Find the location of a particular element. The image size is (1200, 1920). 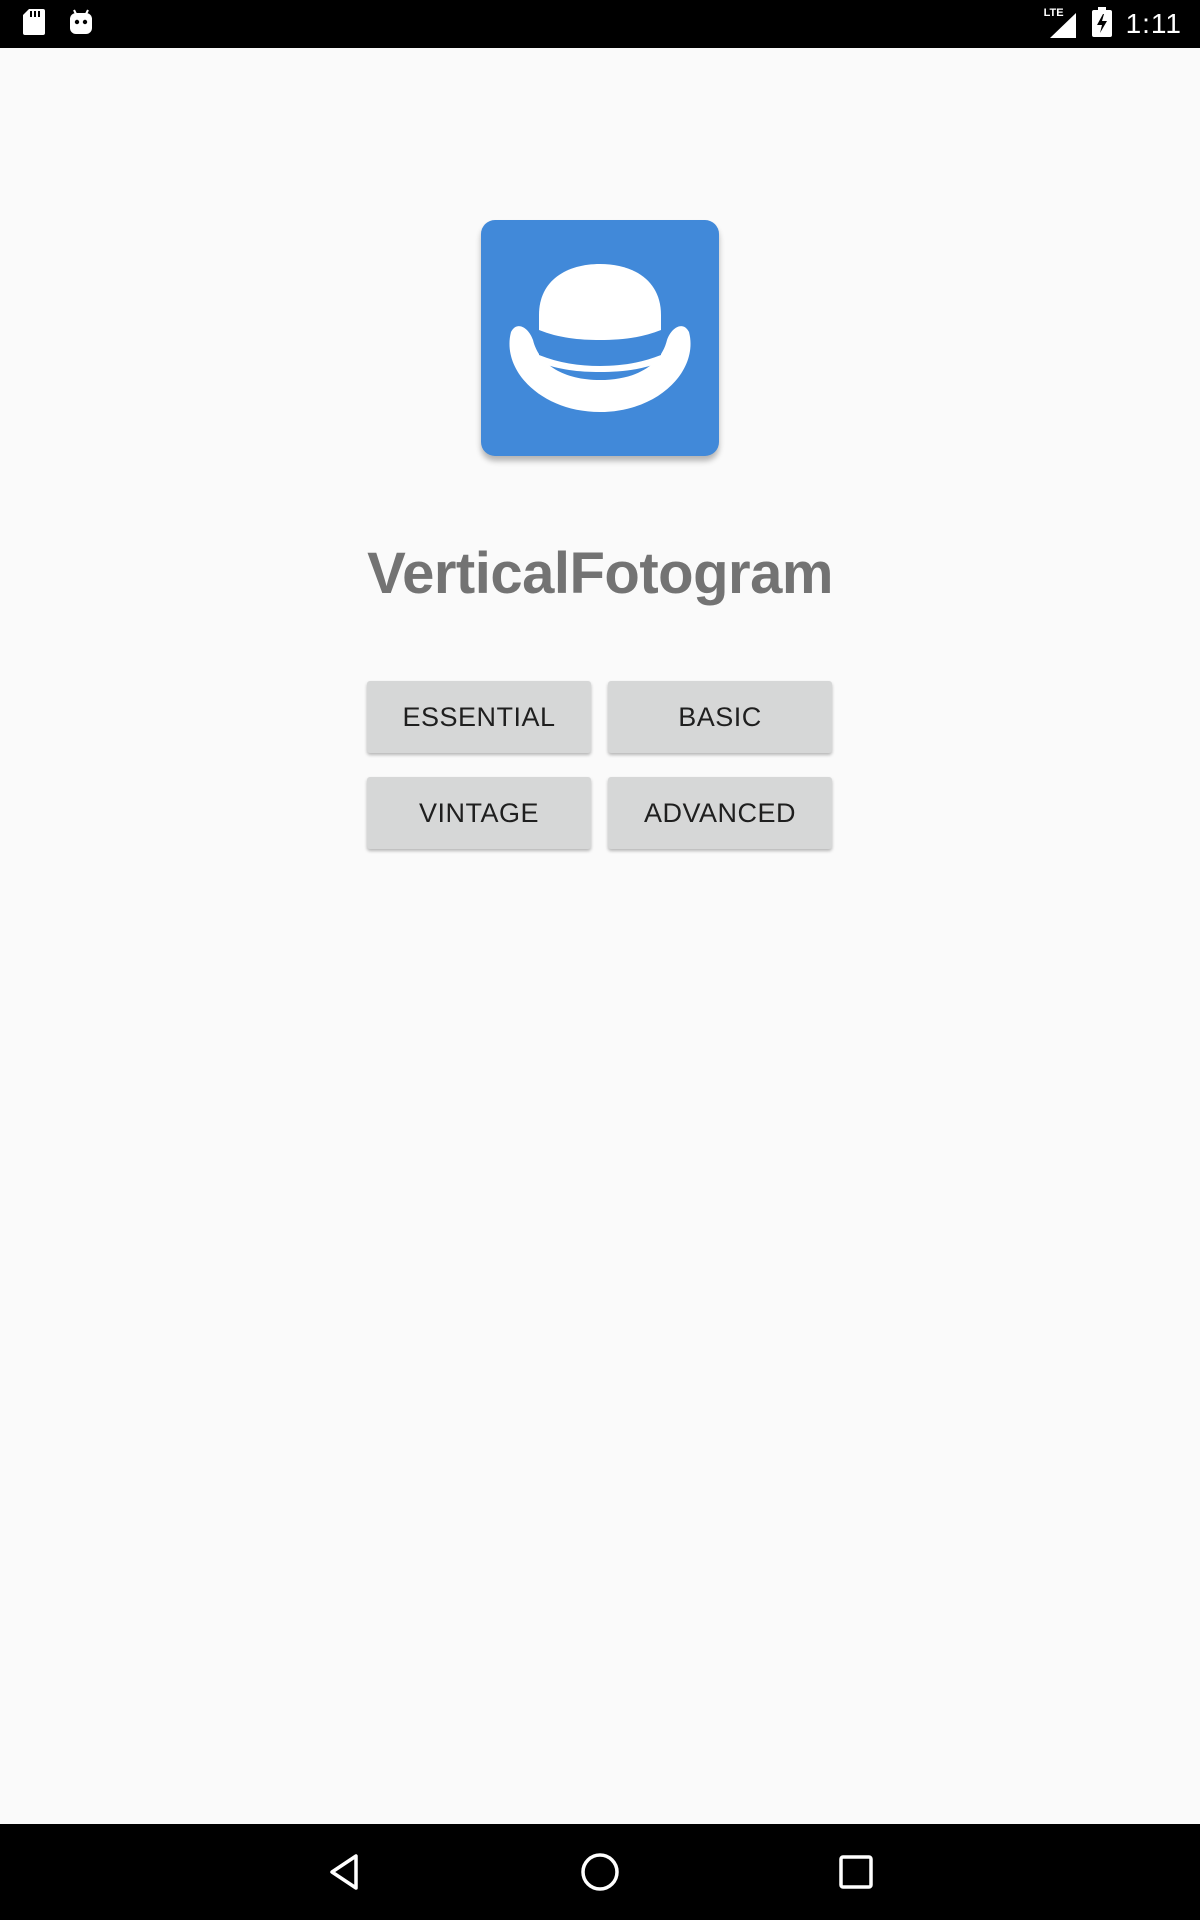

app-icon is located at coordinates (600, 338).